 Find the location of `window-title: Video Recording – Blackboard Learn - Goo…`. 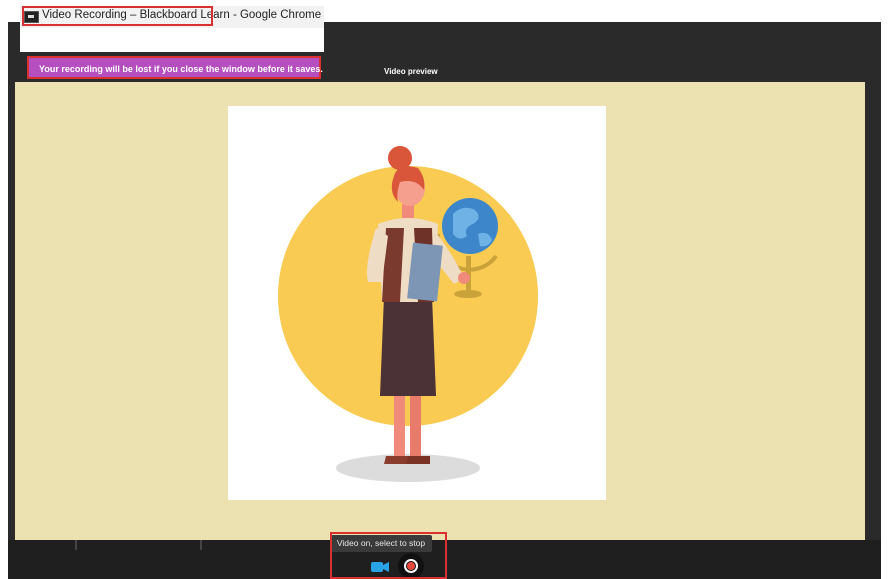

window-title: Video Recording – Blackboard Learn - Goo… is located at coordinates (182, 15).